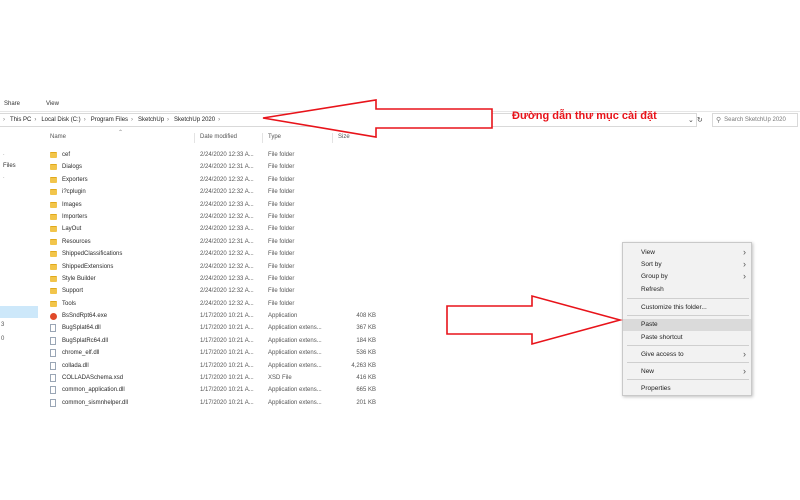 Image resolution: width=800 pixels, height=500 pixels. What do you see at coordinates (535, 320) in the screenshot?
I see `arrow-right-annotation` at bounding box center [535, 320].